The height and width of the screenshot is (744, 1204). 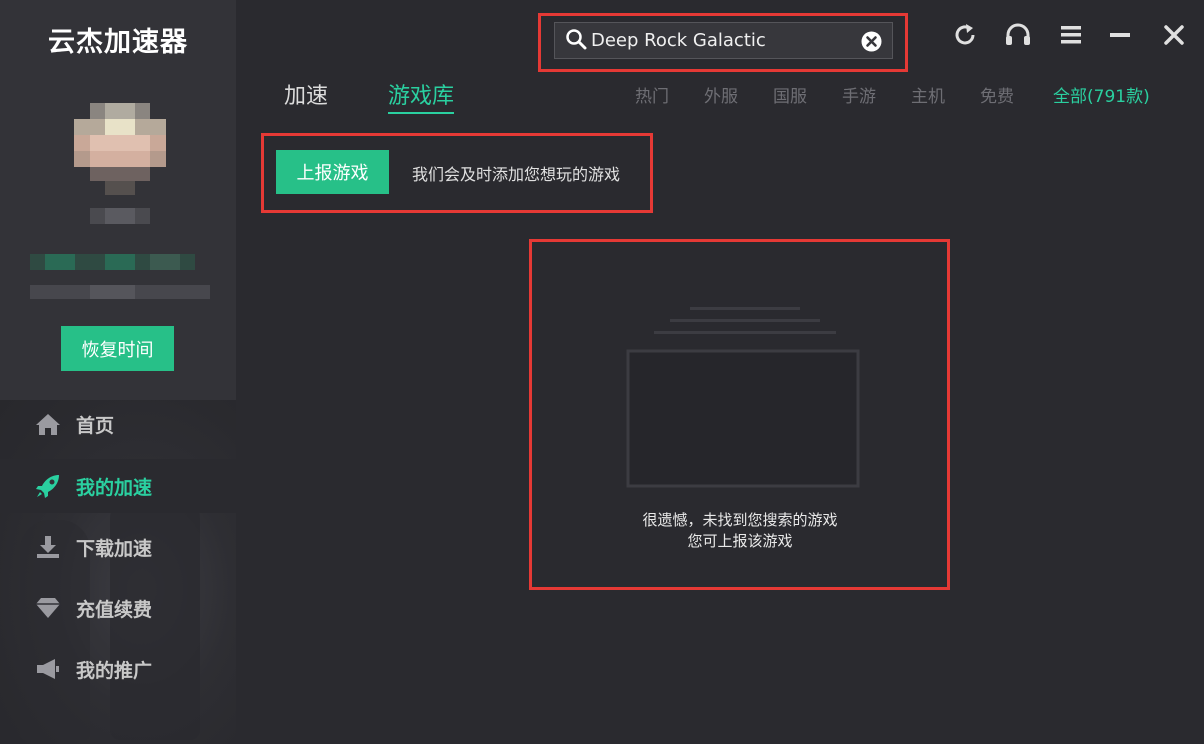 What do you see at coordinates (652, 94) in the screenshot?
I see `filter-popular: 热门` at bounding box center [652, 94].